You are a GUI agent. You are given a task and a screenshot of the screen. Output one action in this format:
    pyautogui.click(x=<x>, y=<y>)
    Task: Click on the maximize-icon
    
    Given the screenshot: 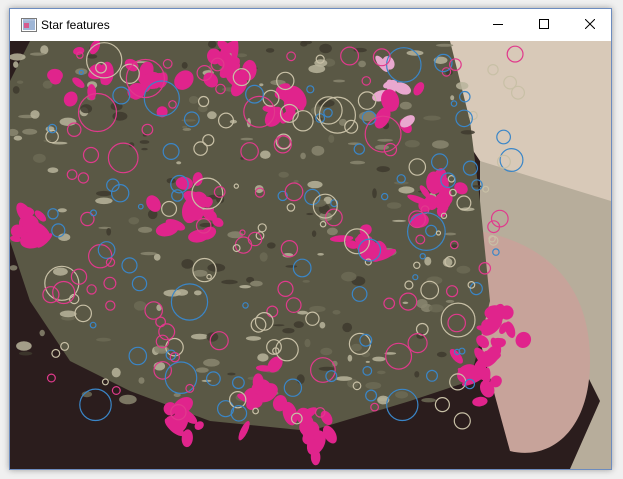 What is the action you would take?
    pyautogui.click(x=544, y=25)
    